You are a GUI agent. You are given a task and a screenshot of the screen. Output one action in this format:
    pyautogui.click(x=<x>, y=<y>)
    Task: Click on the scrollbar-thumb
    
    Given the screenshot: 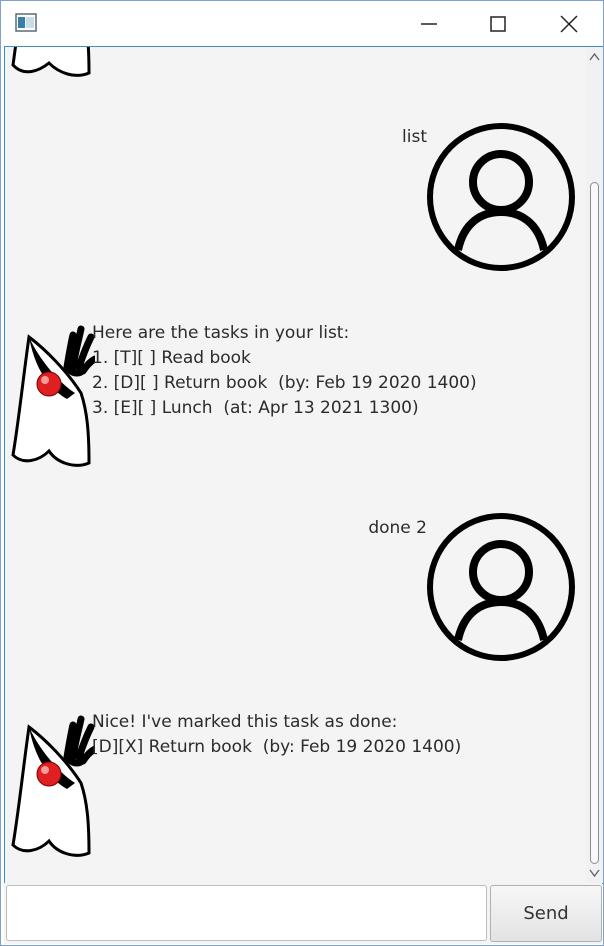 What is the action you would take?
    pyautogui.click(x=594, y=523)
    